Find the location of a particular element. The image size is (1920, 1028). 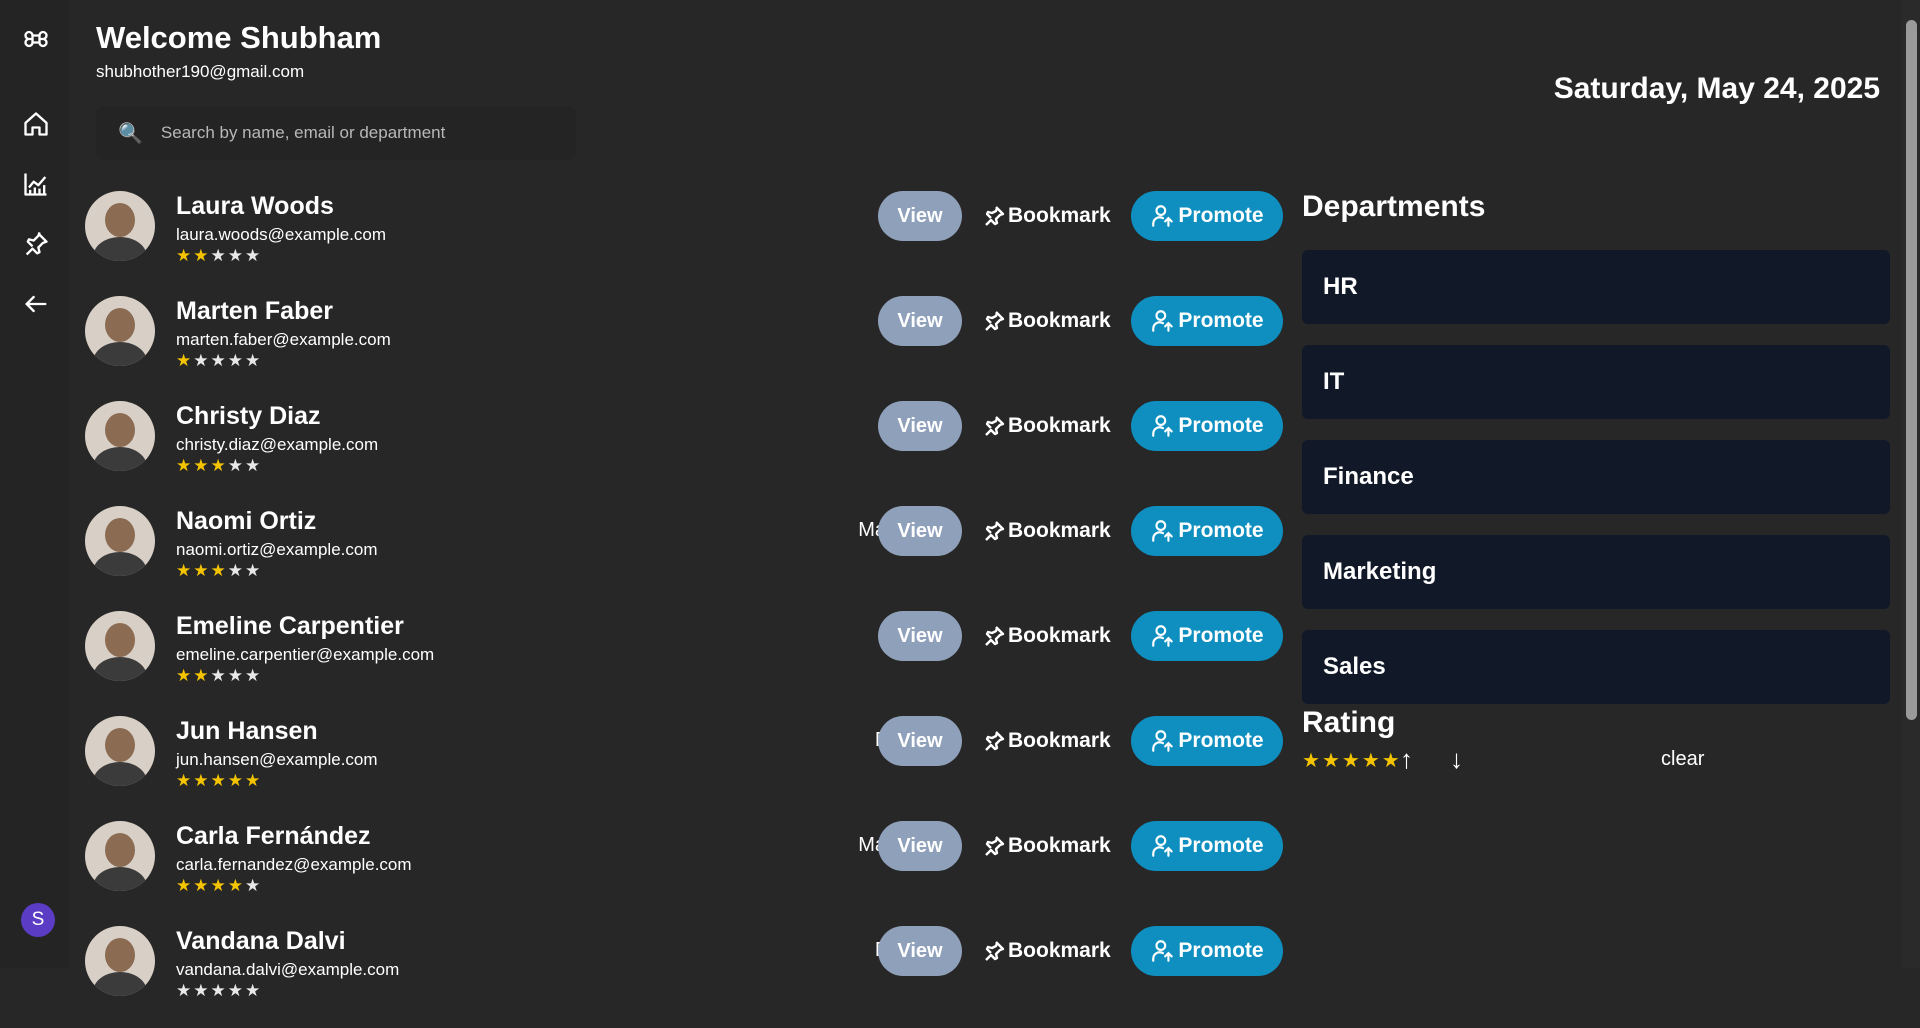

current-date: Saturday, May 24, 2025 is located at coordinates (1716, 88).